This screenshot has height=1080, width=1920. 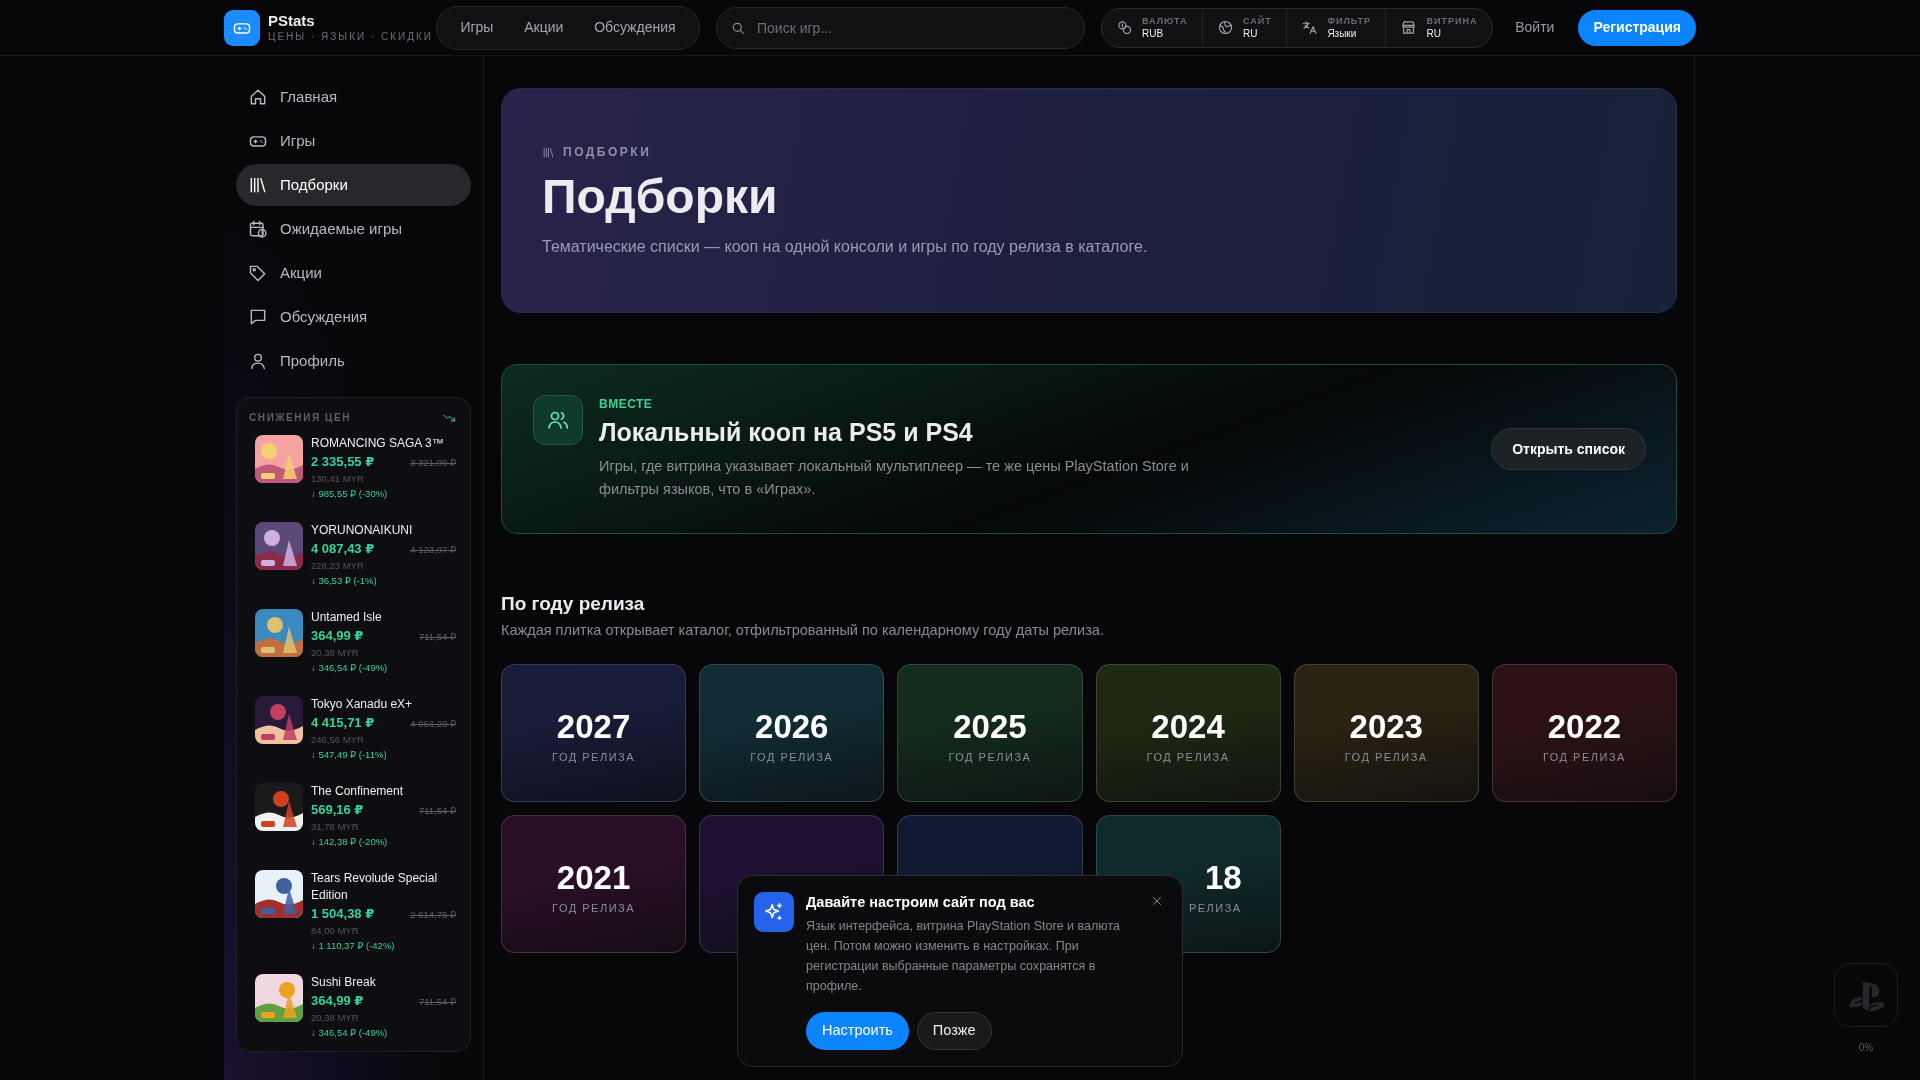 What do you see at coordinates (1349, 20) in the screenshot?
I see `selector-label: ФИЛЬТР` at bounding box center [1349, 20].